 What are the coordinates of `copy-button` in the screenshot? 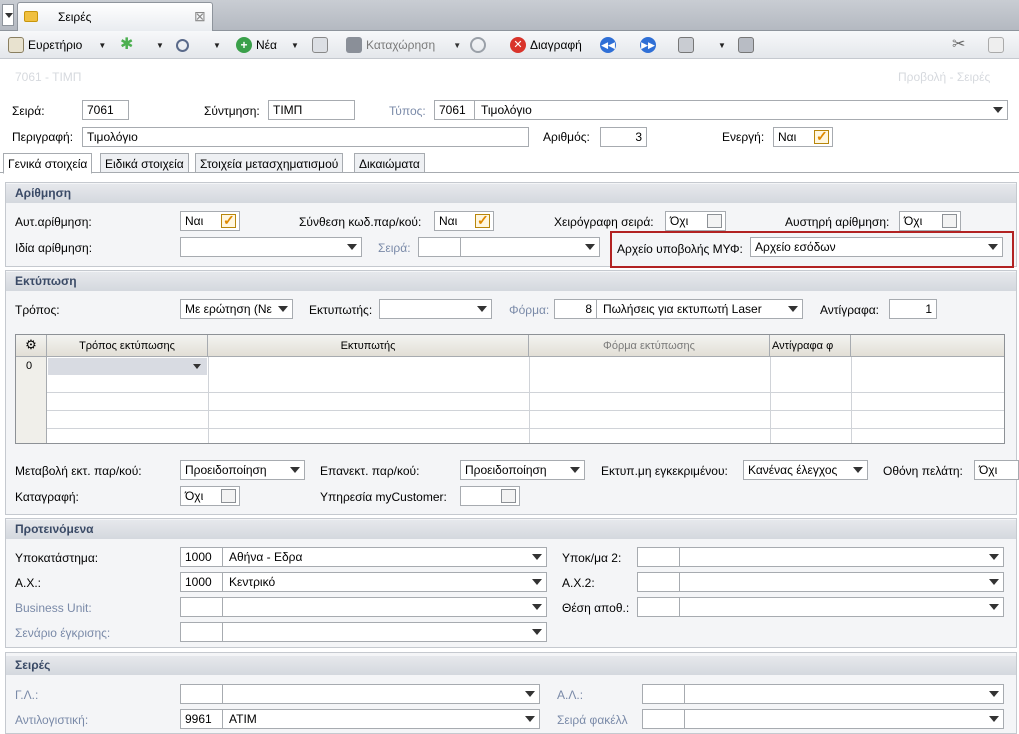 It's located at (320, 45).